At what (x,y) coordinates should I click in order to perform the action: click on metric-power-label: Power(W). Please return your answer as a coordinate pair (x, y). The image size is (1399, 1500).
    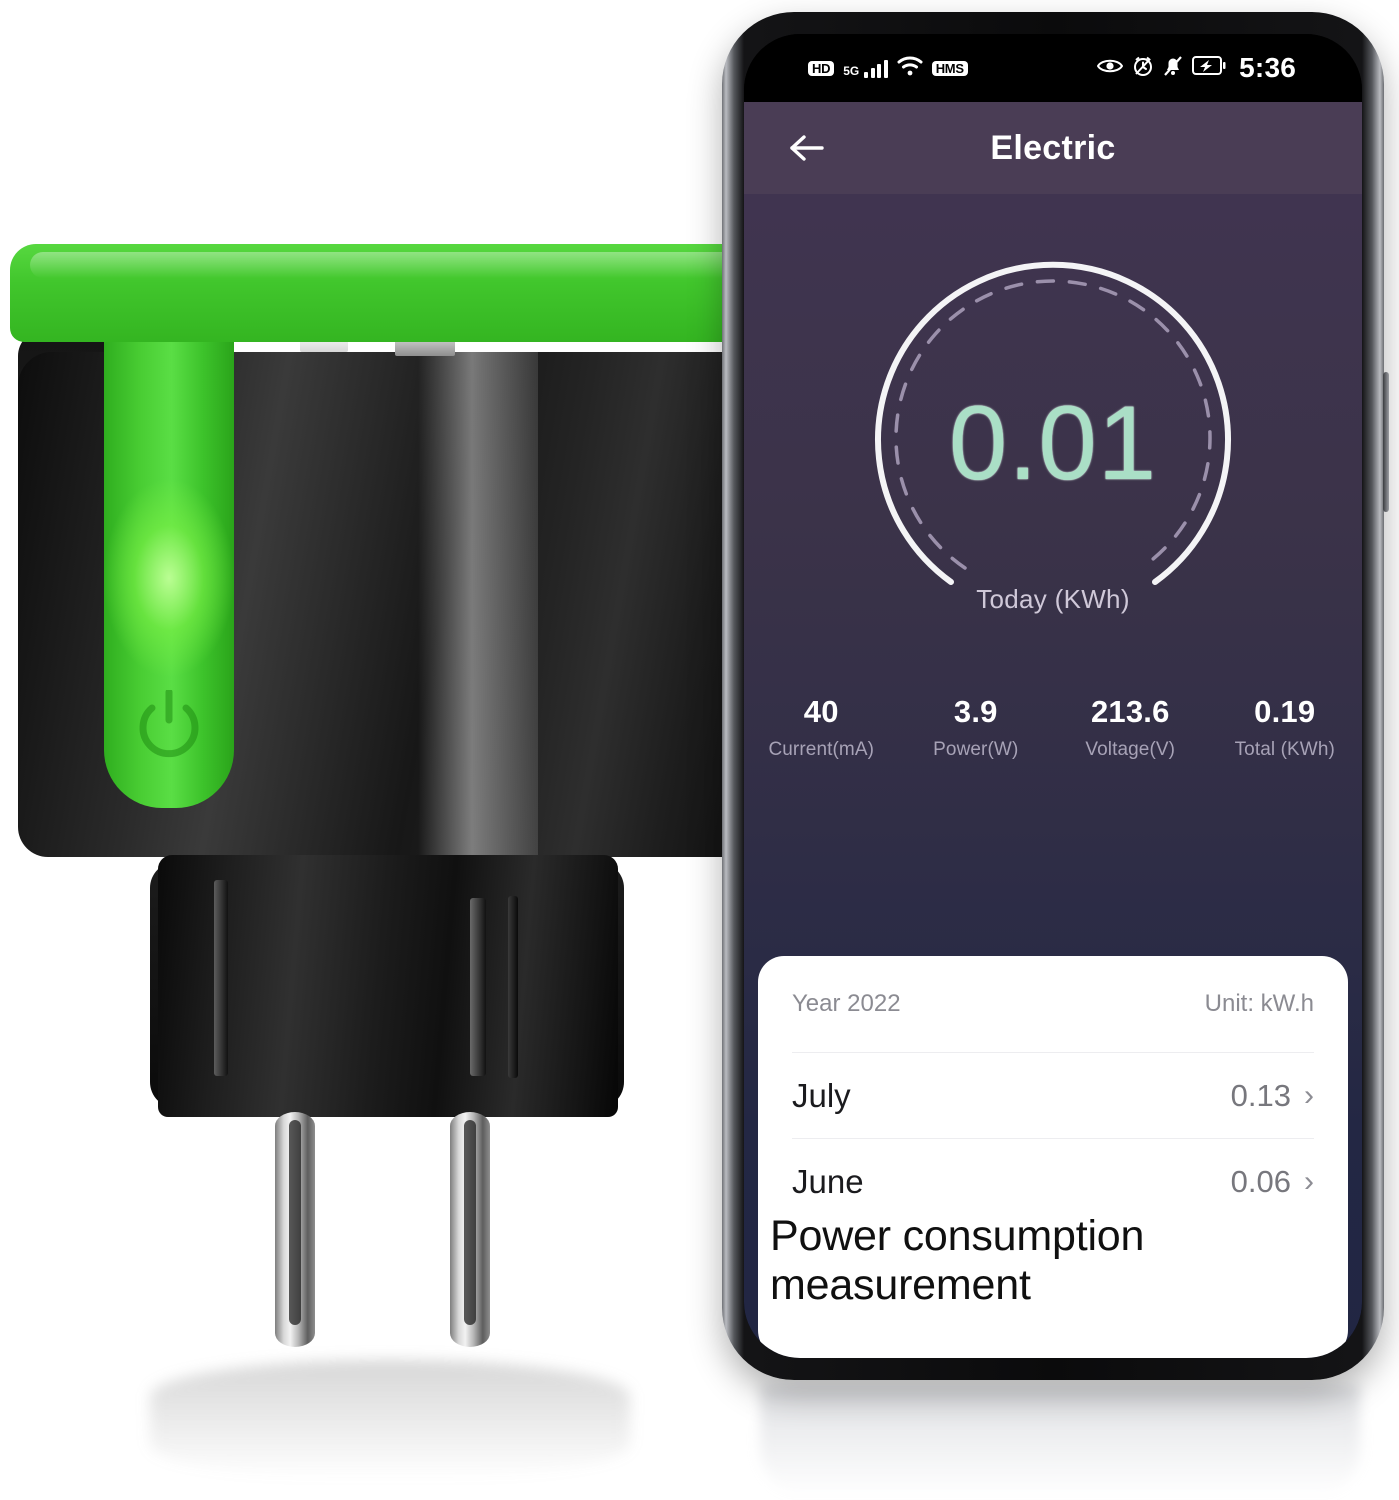
    Looking at the image, I should click on (976, 749).